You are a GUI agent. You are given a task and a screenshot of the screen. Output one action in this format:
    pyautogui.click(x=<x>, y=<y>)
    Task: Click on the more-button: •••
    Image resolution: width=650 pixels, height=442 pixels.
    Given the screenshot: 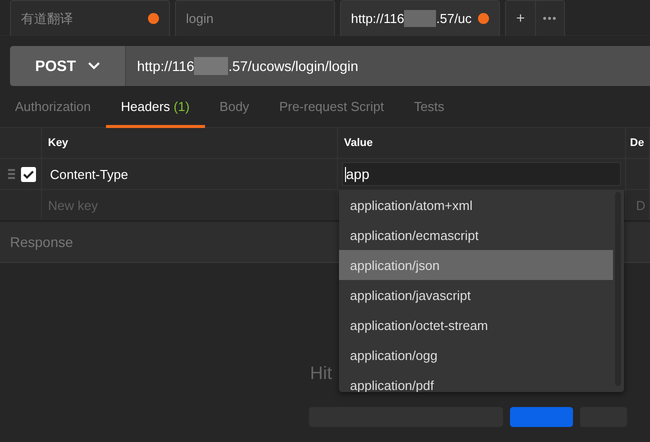 What is the action you would take?
    pyautogui.click(x=549, y=18)
    